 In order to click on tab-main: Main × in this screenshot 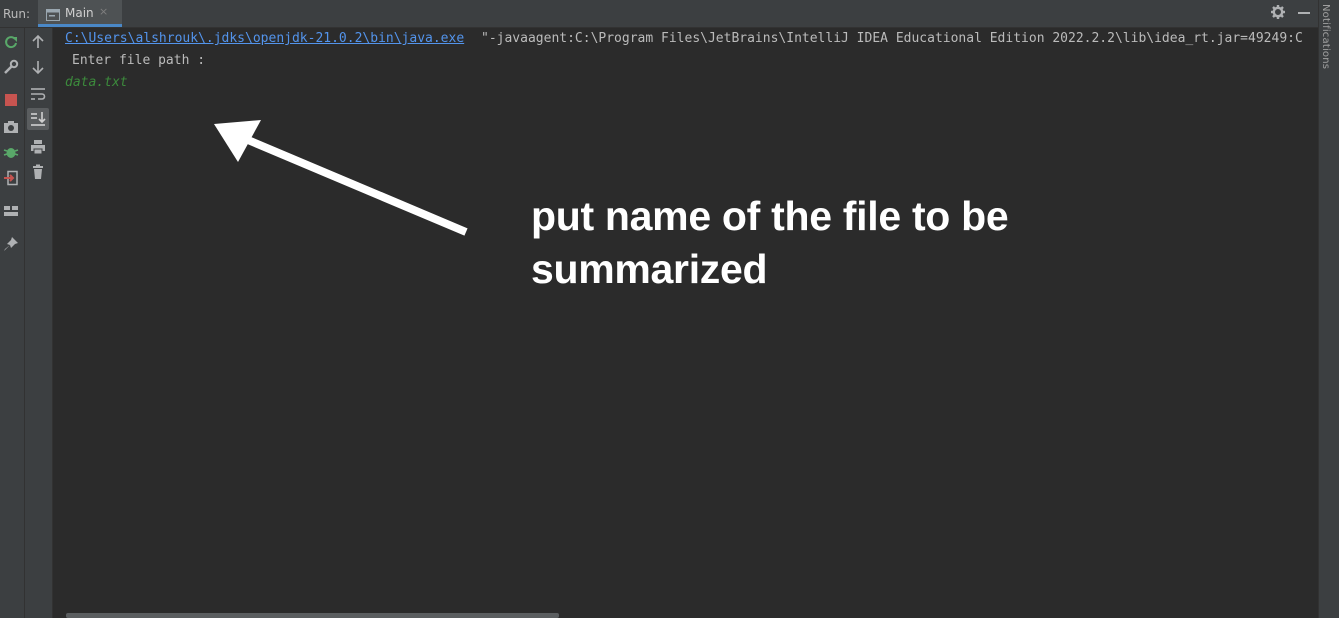, I will do `click(80, 13)`.